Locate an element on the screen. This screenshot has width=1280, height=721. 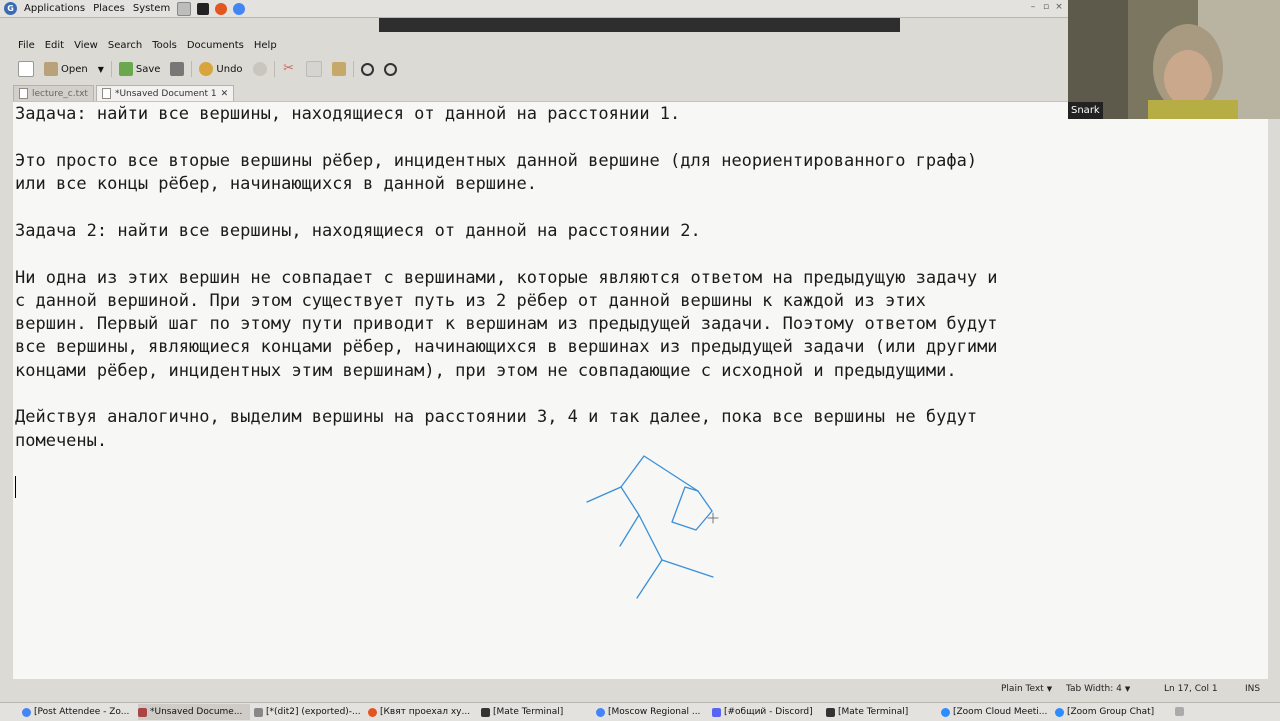
terminal-icon is located at coordinates (830, 712).